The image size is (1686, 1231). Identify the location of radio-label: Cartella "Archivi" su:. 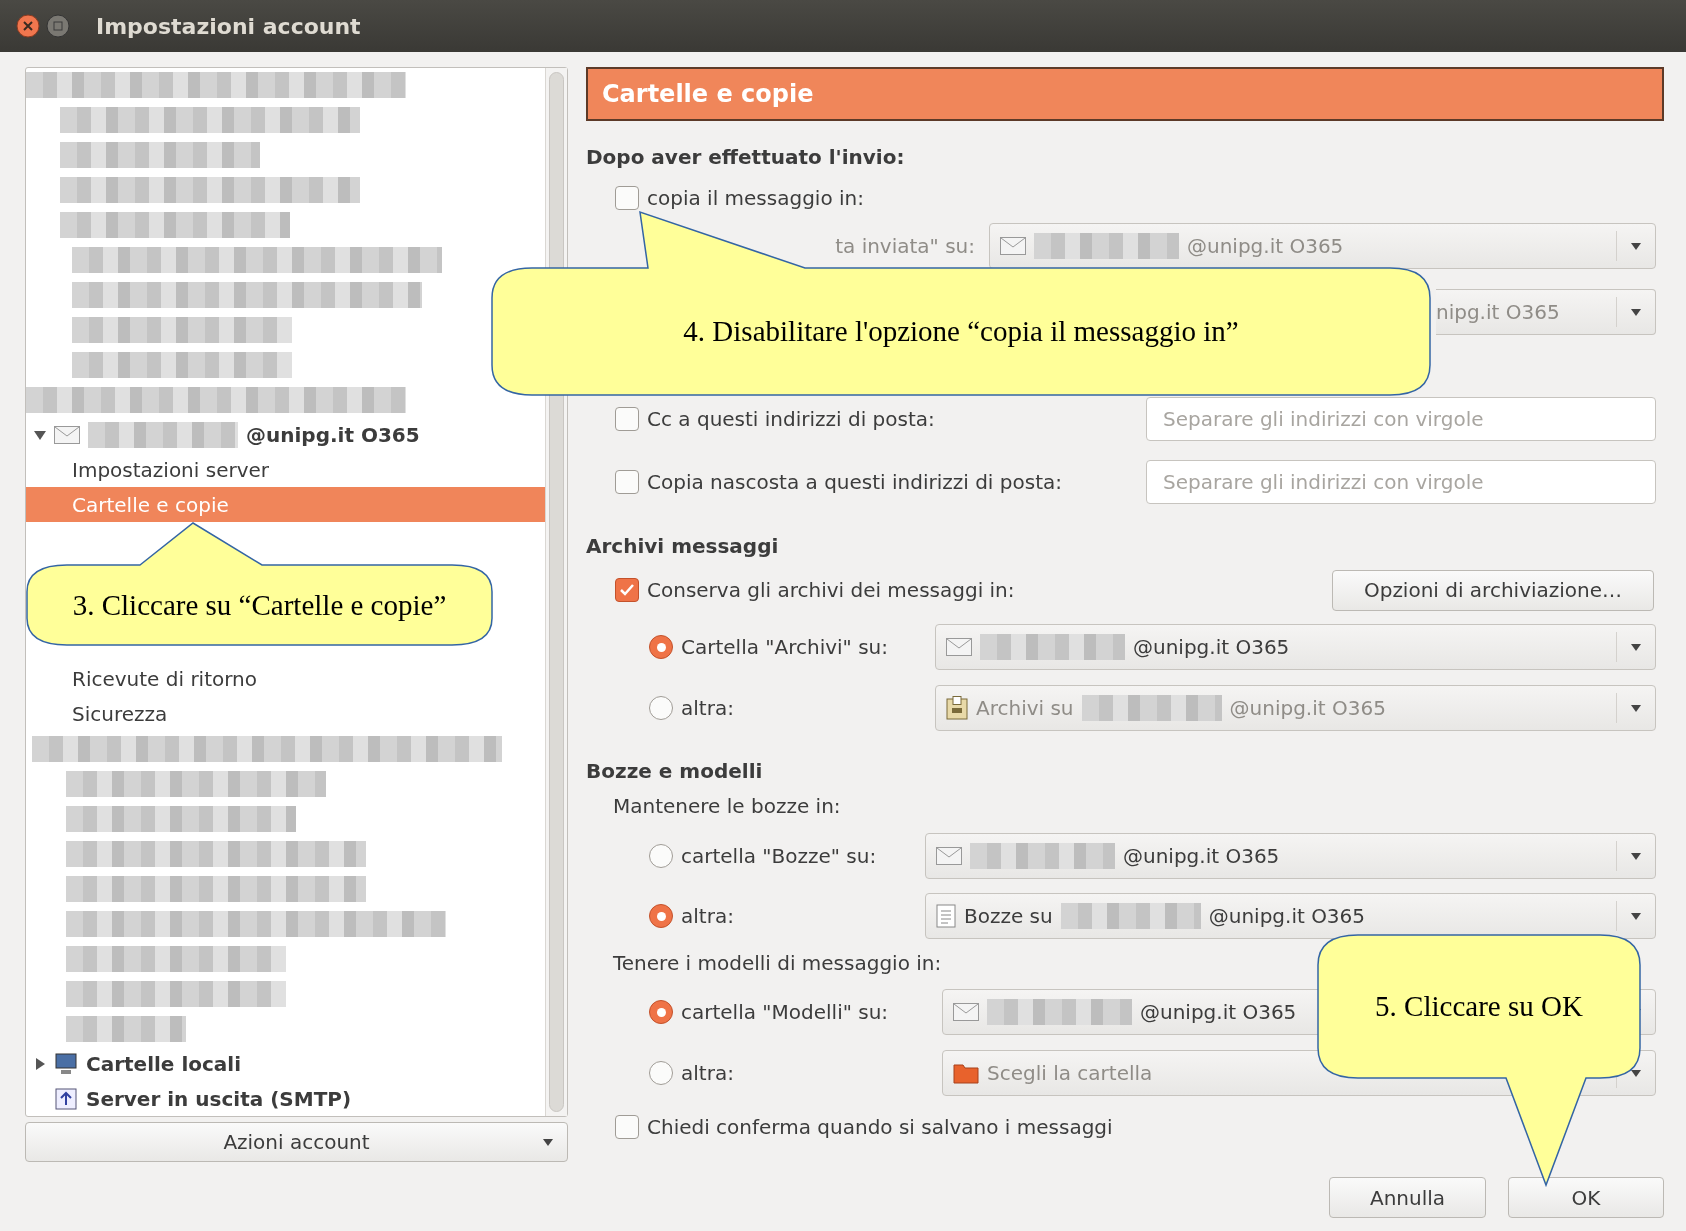
(784, 647).